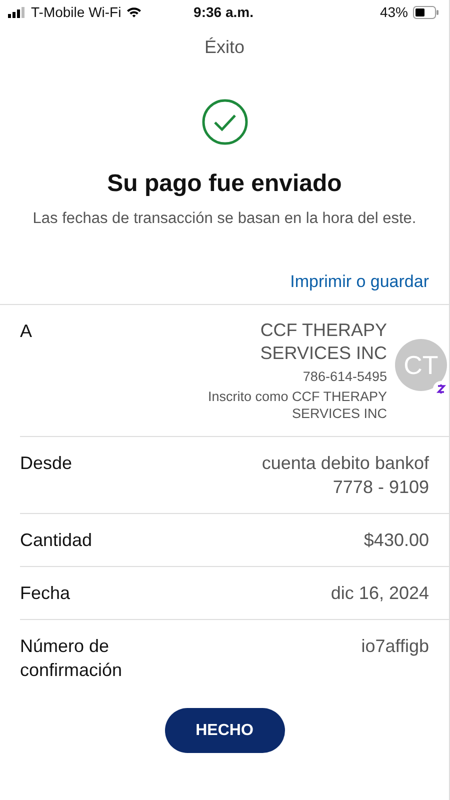  Describe the element at coordinates (344, 376) in the screenshot. I see `recipient-phone: 786-614-5495` at that location.